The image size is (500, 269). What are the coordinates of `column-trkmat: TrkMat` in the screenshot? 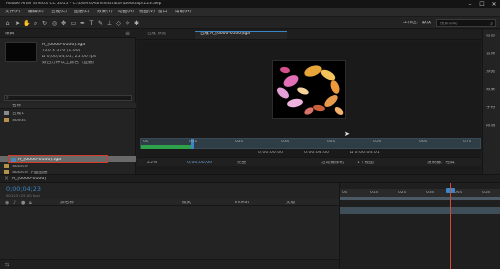 It's located at (241, 203).